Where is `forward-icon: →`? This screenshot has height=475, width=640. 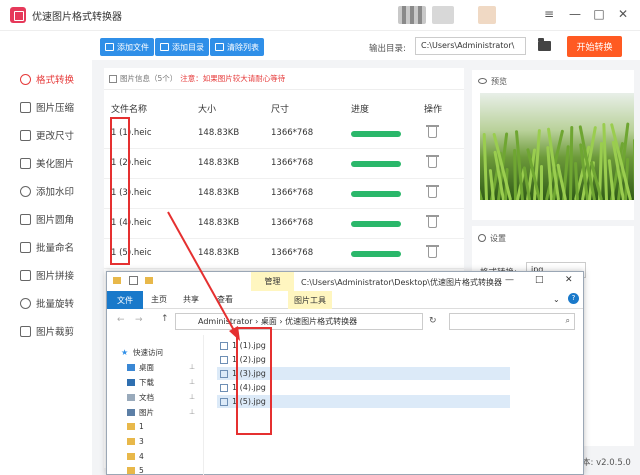
forward-icon: → is located at coordinates (139, 320).